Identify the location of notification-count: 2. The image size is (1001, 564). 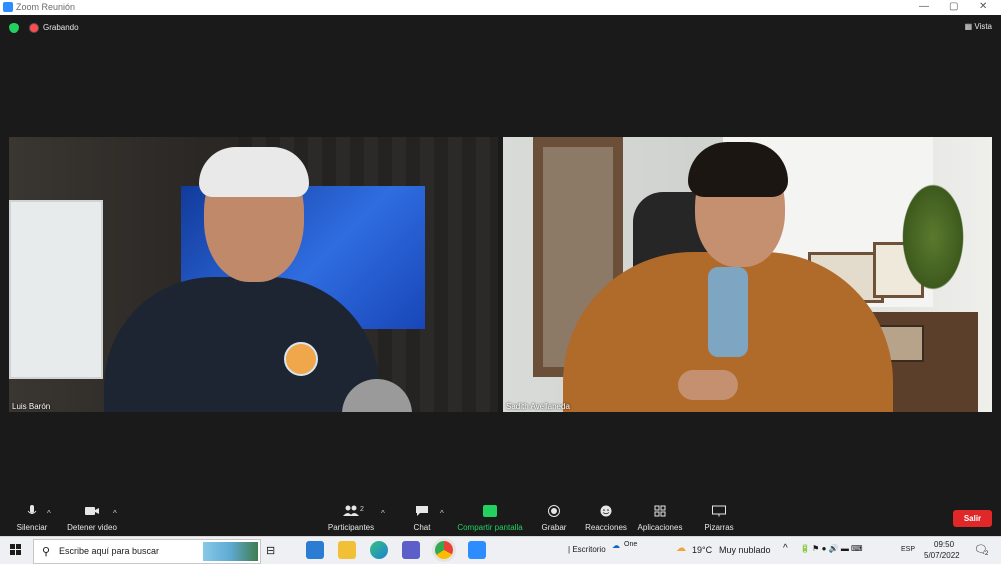
(987, 554).